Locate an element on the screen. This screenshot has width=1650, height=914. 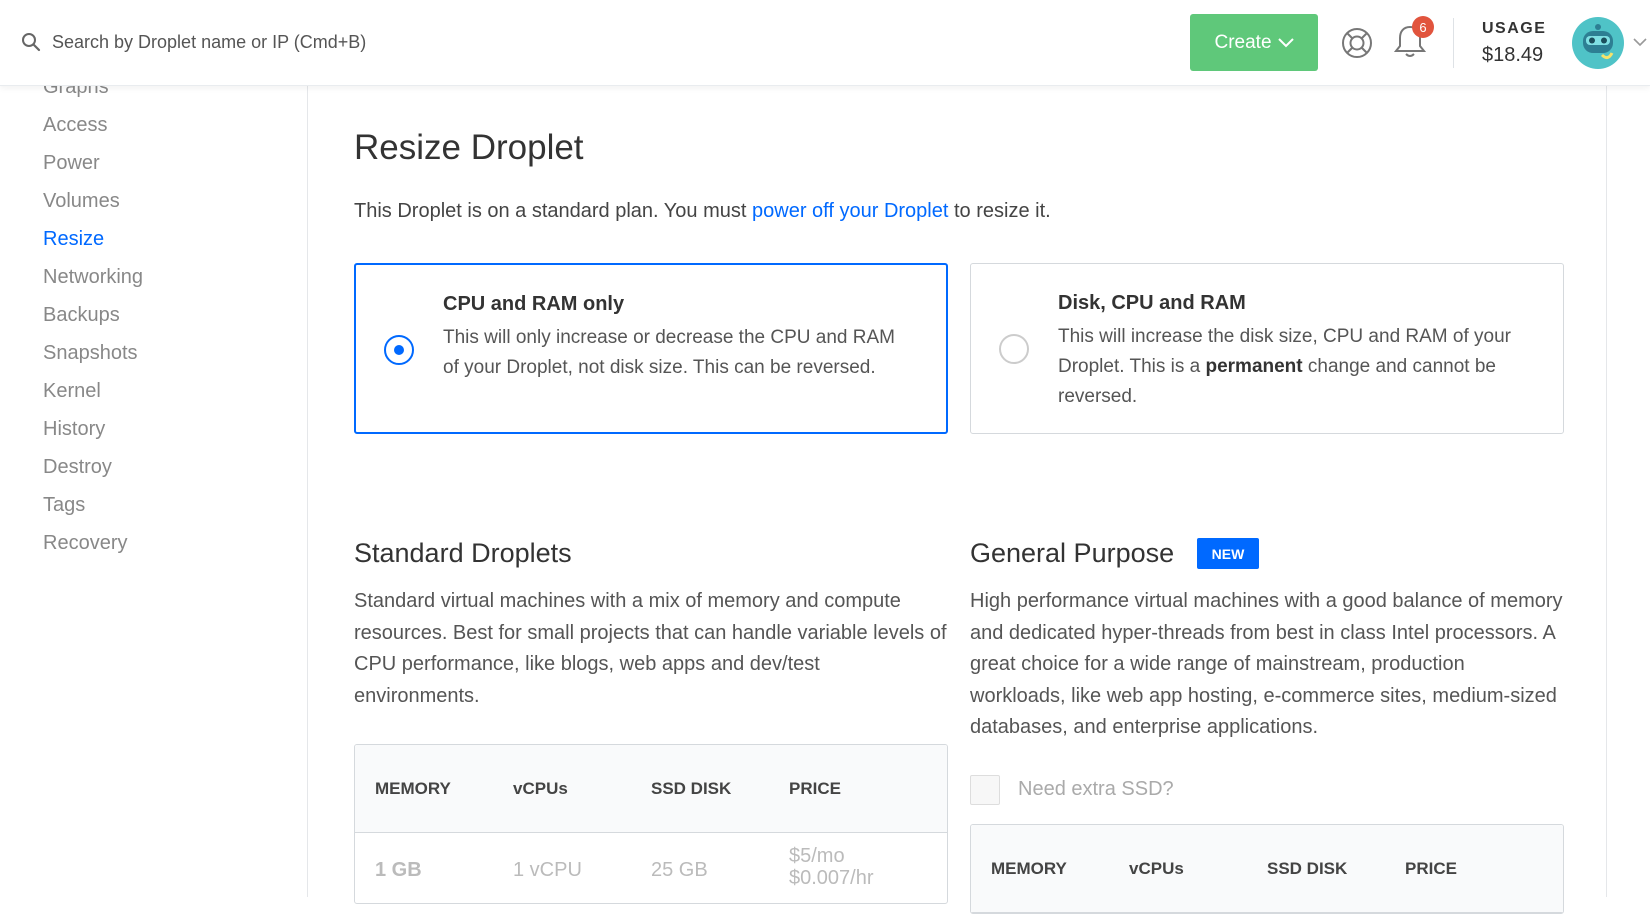
table-row: 1 GB 1 vCPU 25 GB $5/mo $0.007/hr is located at coordinates (651, 868).